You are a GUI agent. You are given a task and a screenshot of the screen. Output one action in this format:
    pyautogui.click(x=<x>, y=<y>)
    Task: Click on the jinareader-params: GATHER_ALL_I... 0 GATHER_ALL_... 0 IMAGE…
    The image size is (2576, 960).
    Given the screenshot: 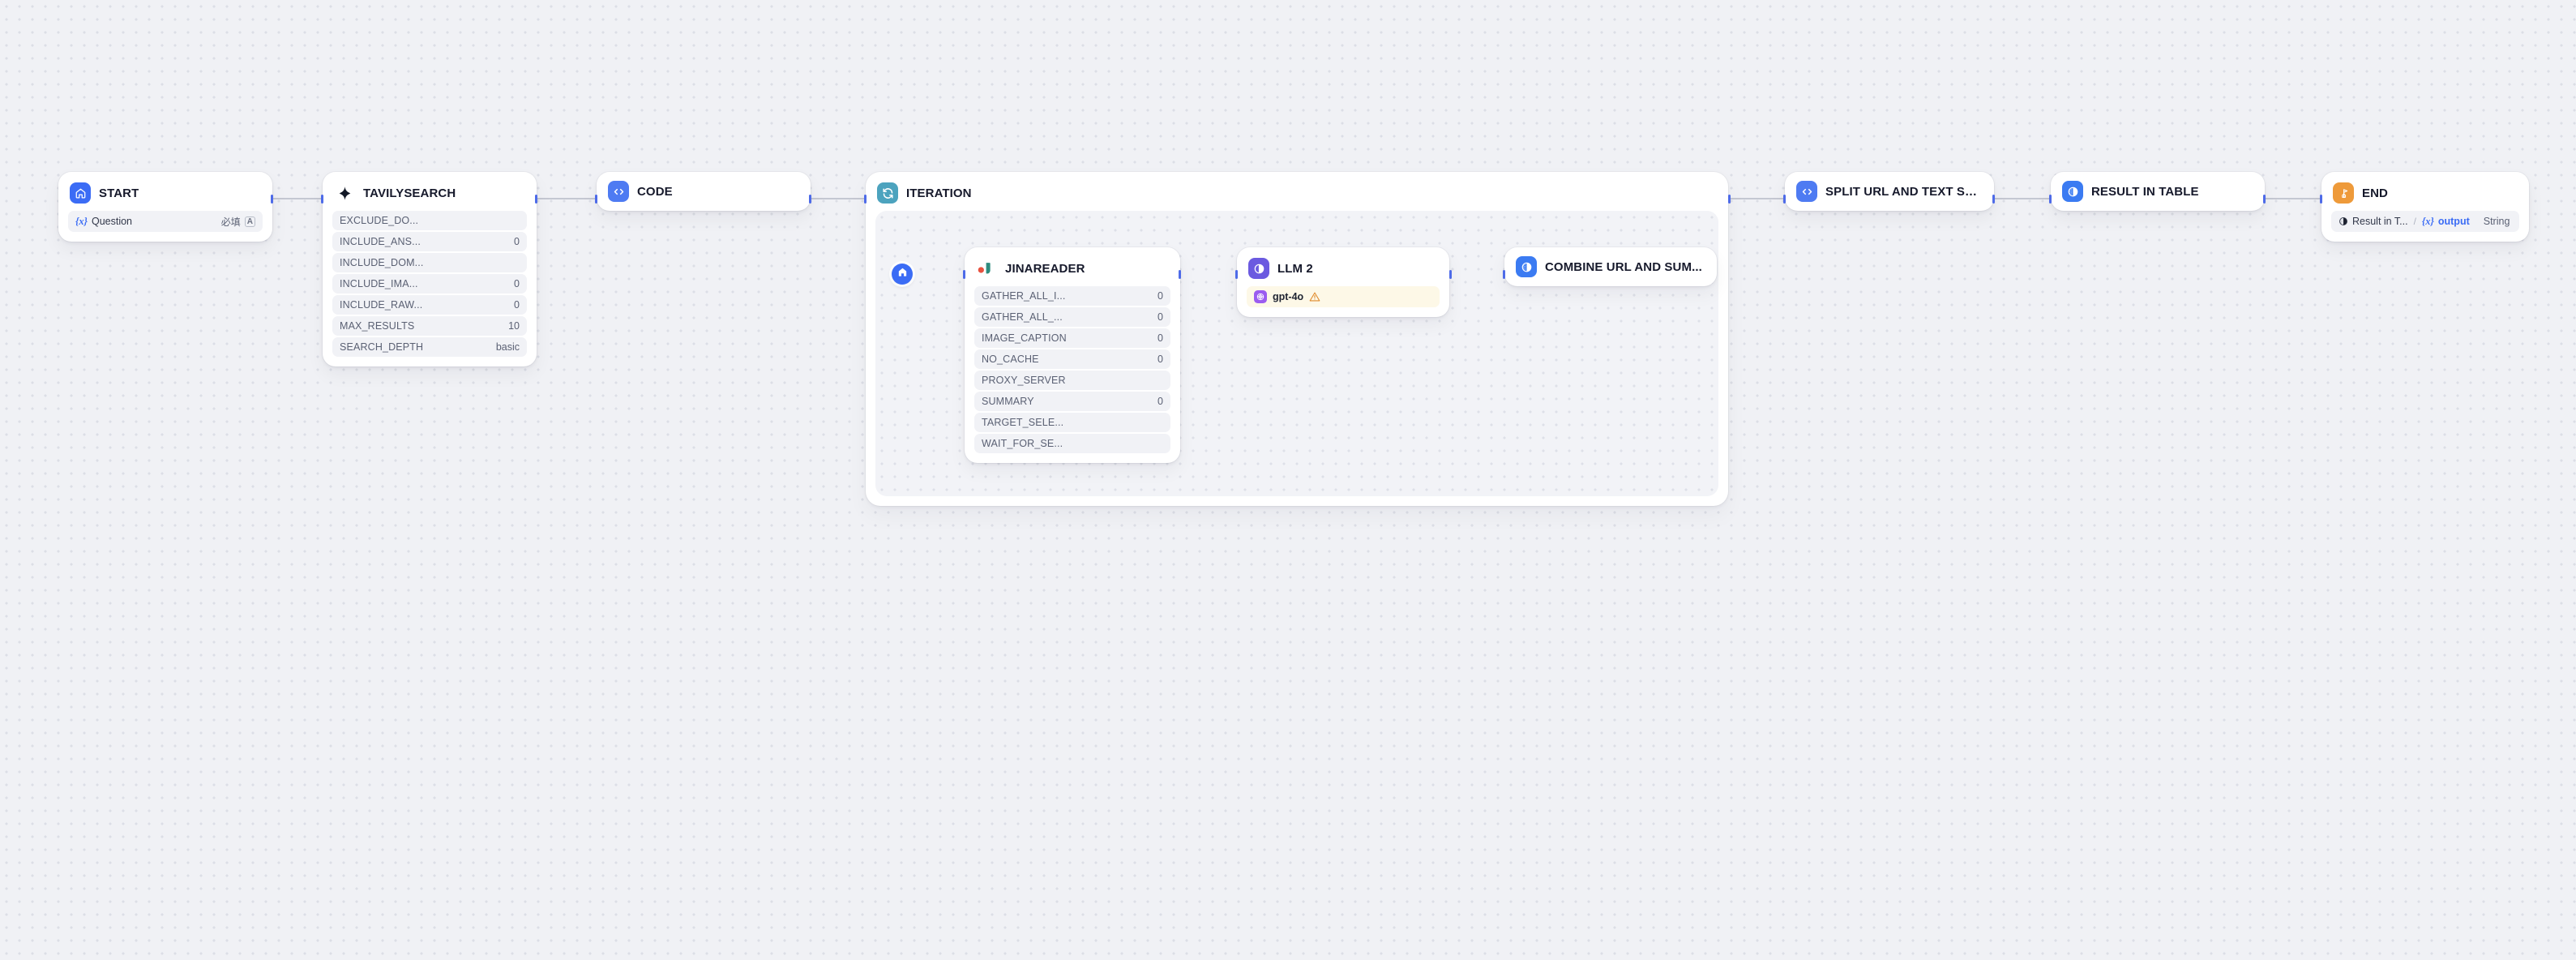 What is the action you would take?
    pyautogui.click(x=1072, y=375)
    